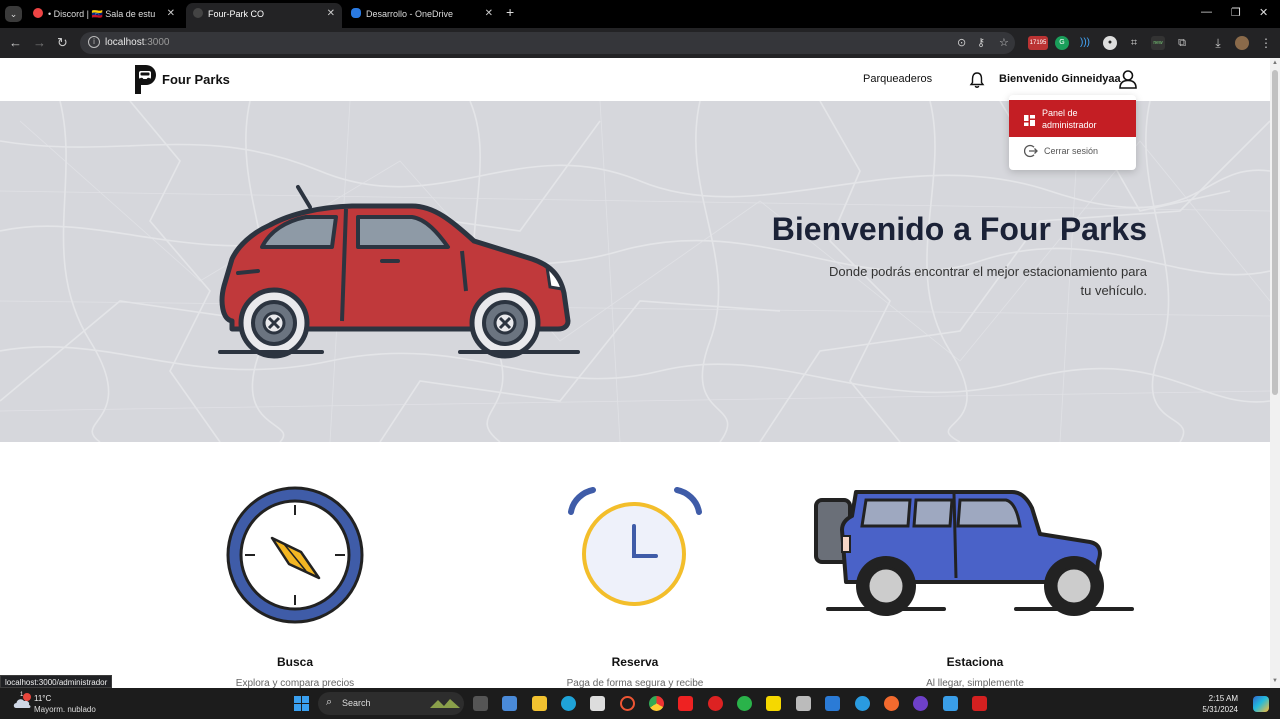 The image size is (1280, 719). Describe the element at coordinates (1128, 79) in the screenshot. I see `user-account-icon` at that location.